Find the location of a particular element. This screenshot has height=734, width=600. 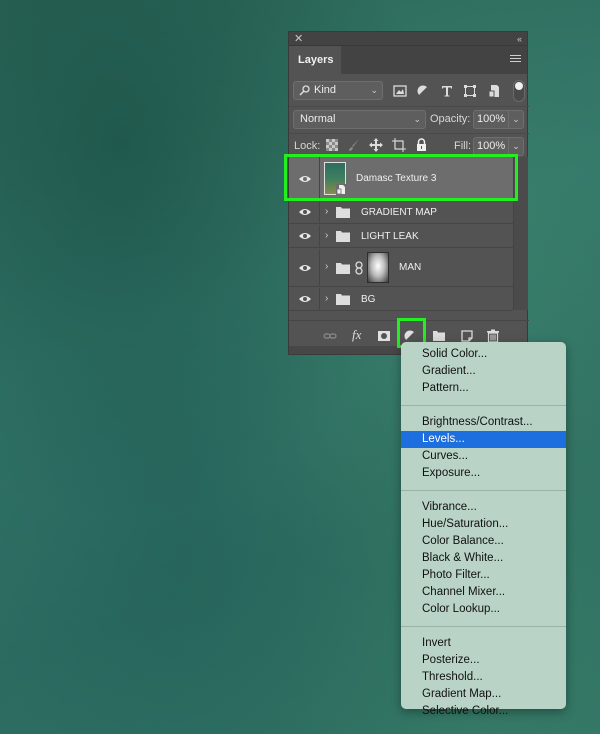

blend-row: Normal ⌄ Opacity: 100% ⌄ is located at coordinates (409, 118).